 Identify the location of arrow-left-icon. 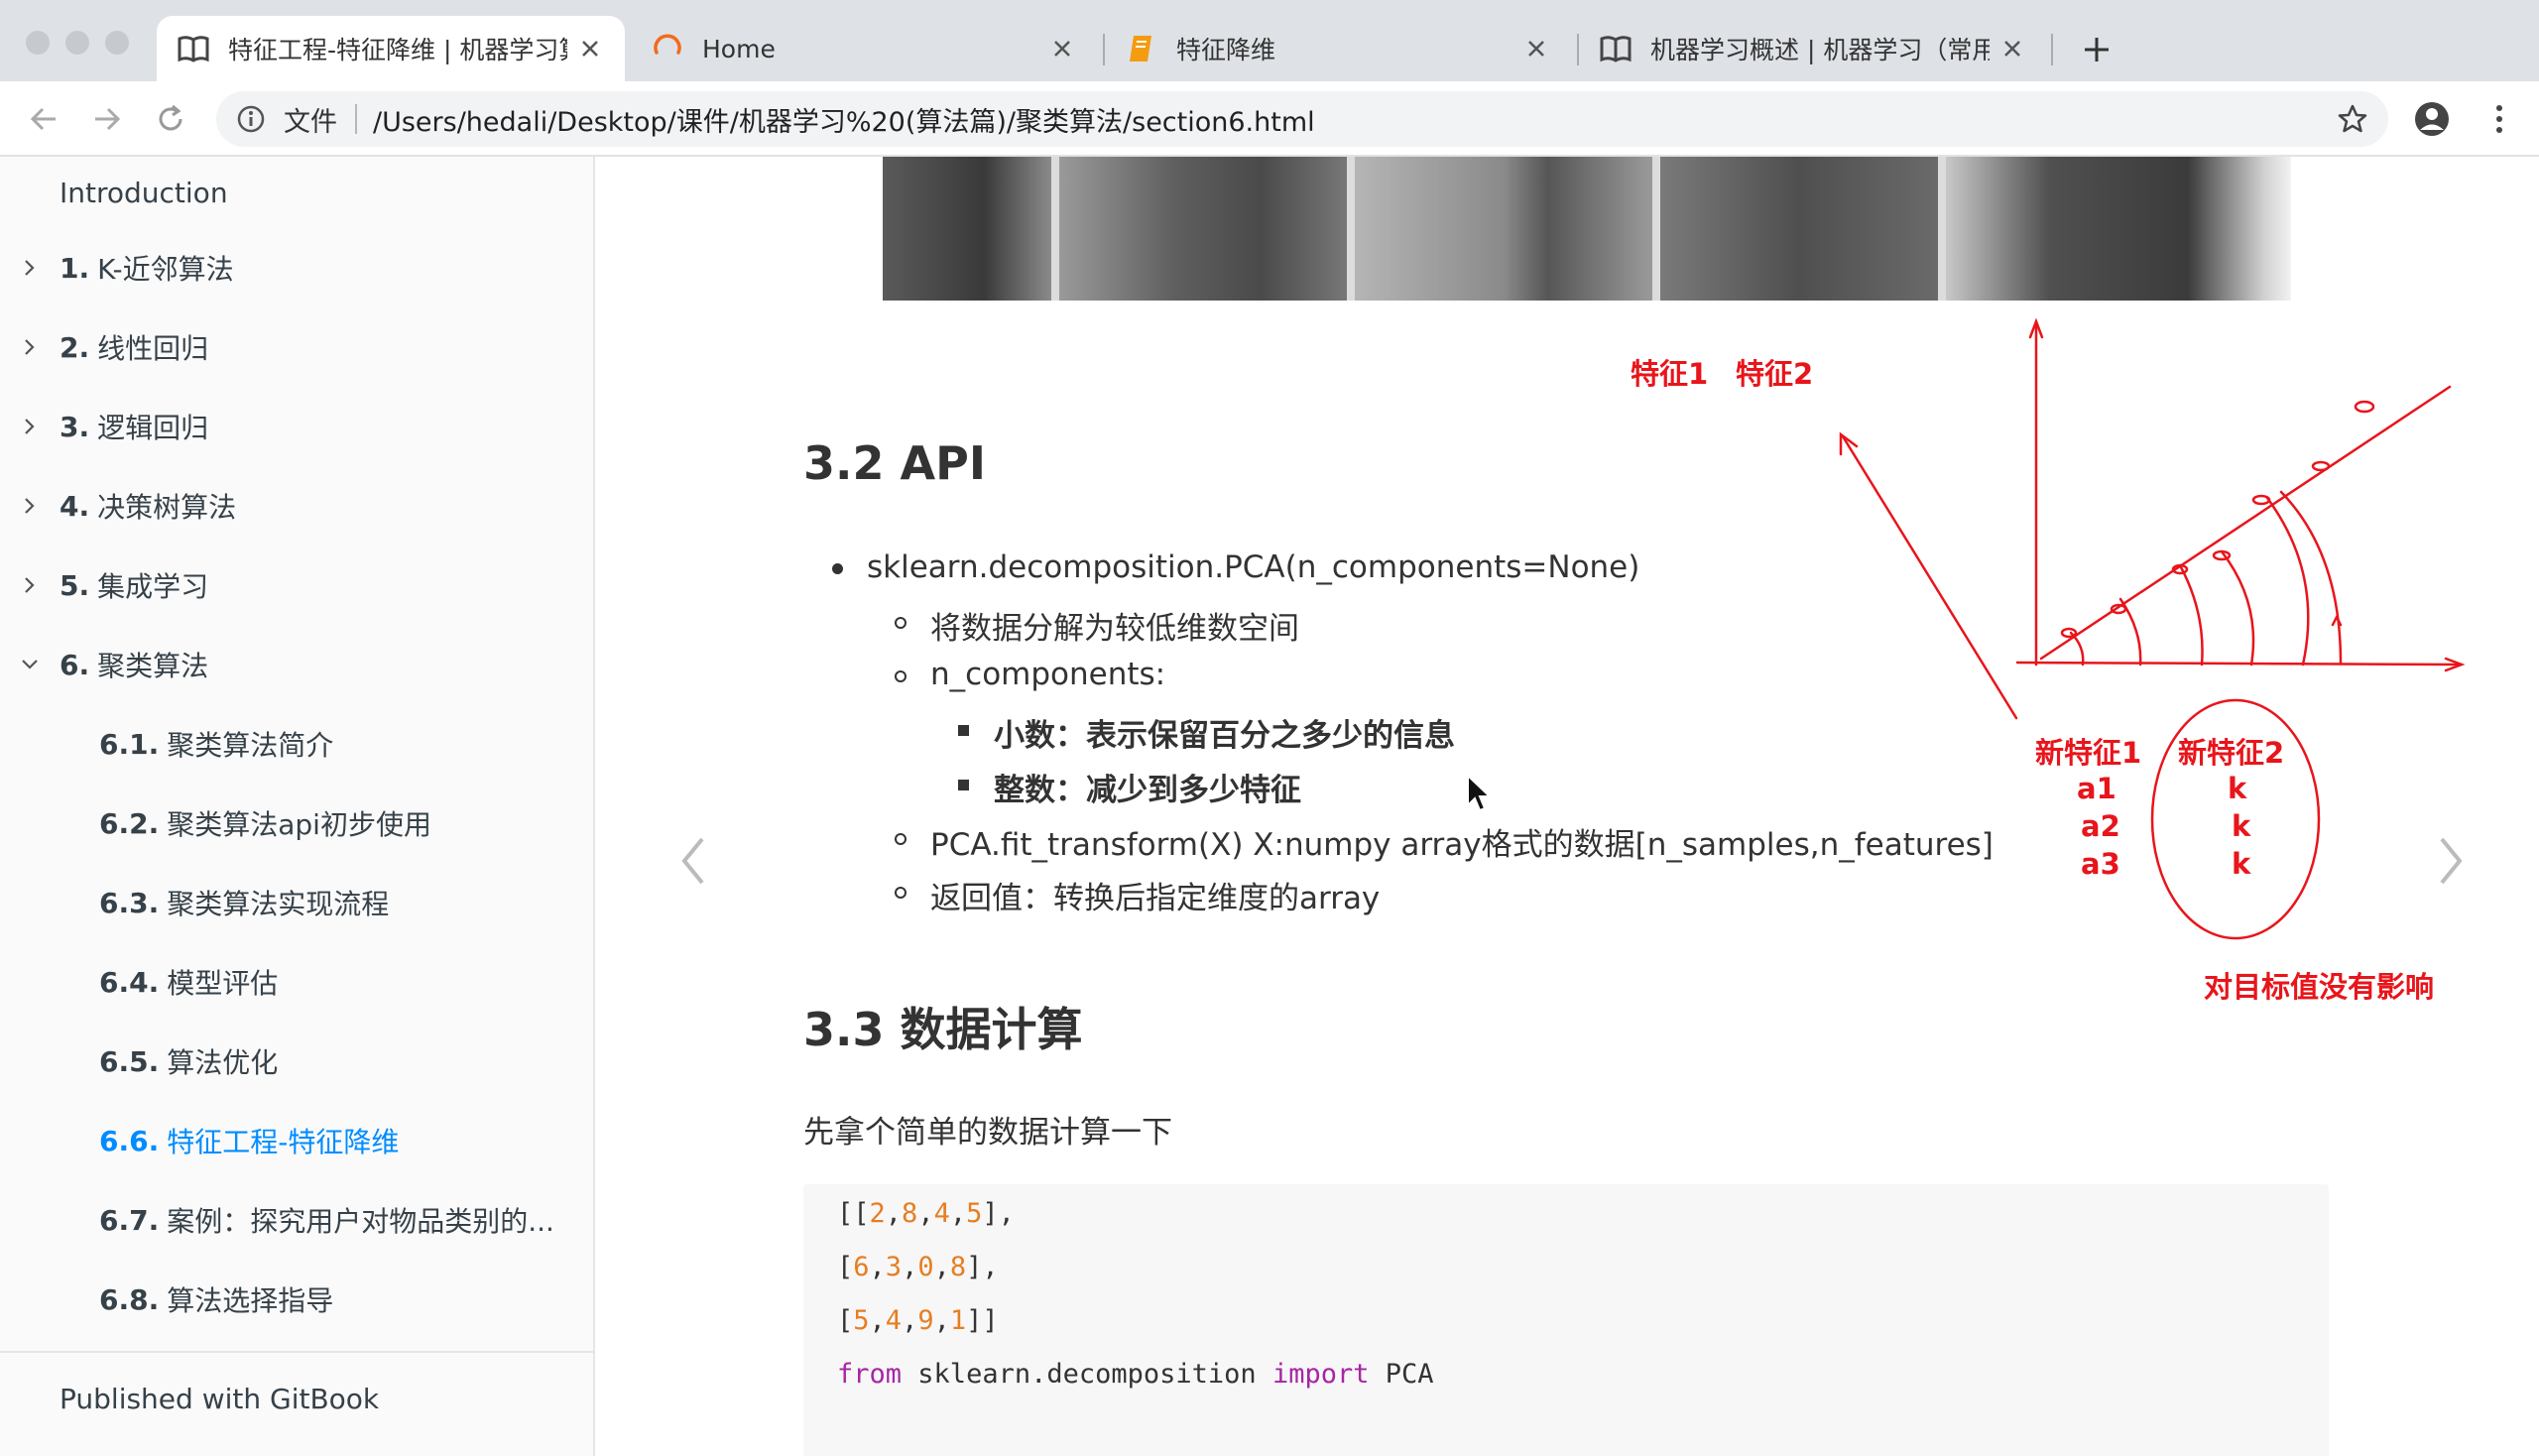
(43, 119).